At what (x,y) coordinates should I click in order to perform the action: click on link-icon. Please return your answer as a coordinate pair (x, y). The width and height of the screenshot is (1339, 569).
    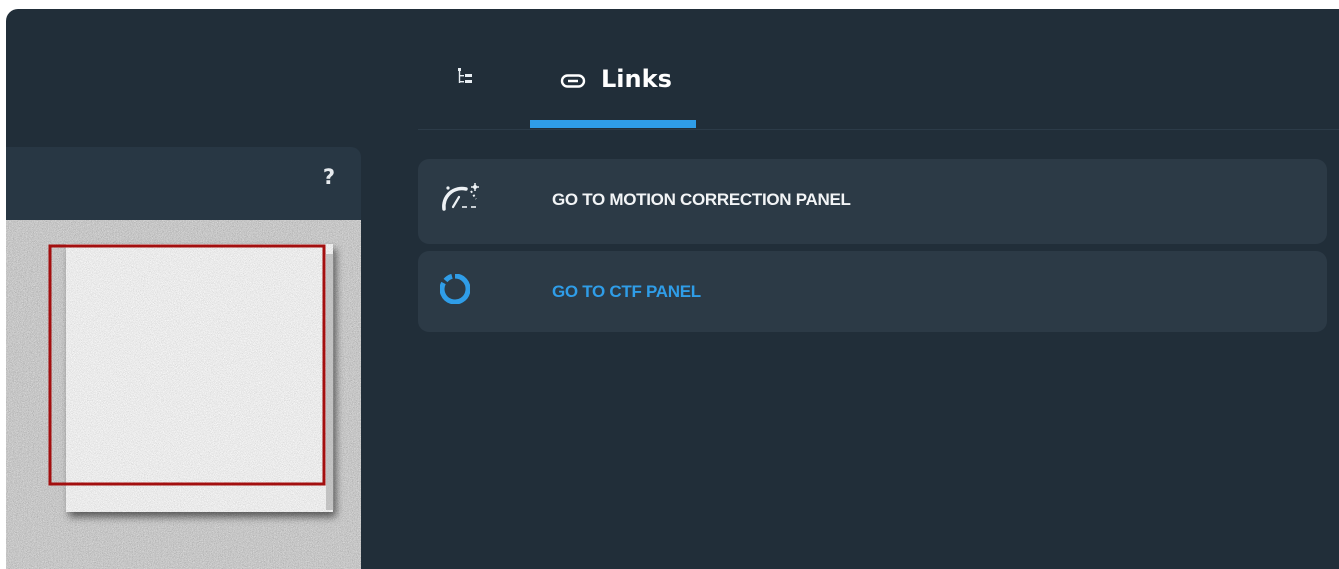
    Looking at the image, I should click on (573, 81).